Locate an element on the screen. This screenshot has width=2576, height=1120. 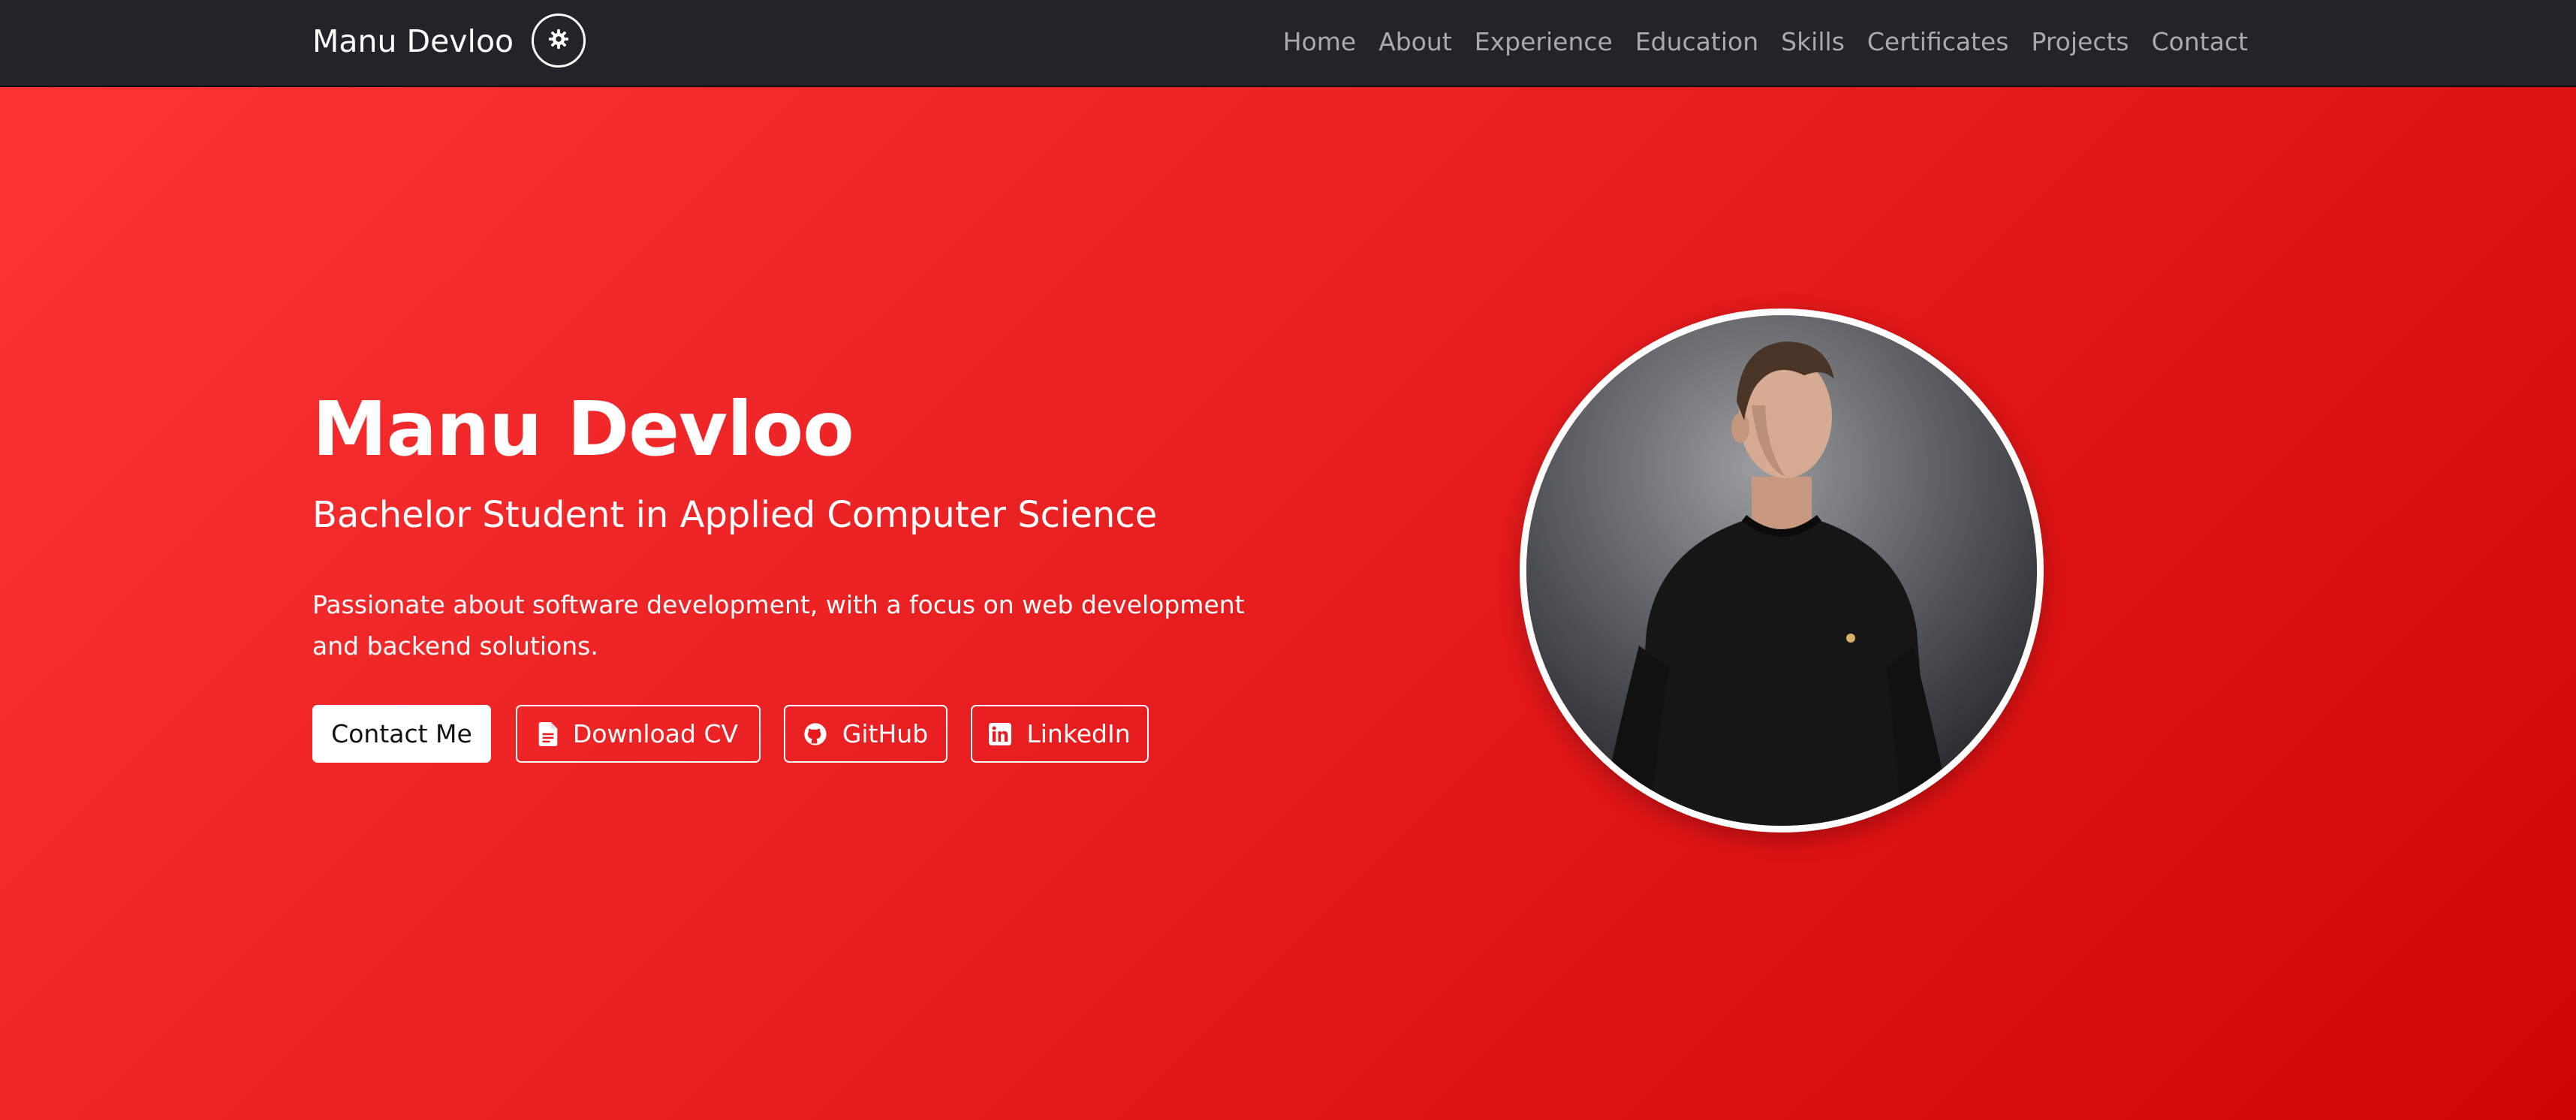
github-button: GitHub is located at coordinates (866, 734).